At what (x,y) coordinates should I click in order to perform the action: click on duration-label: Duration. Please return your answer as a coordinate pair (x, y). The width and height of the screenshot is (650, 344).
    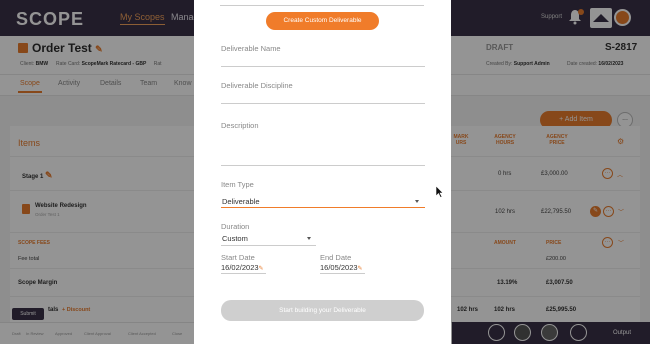
    Looking at the image, I should click on (235, 226).